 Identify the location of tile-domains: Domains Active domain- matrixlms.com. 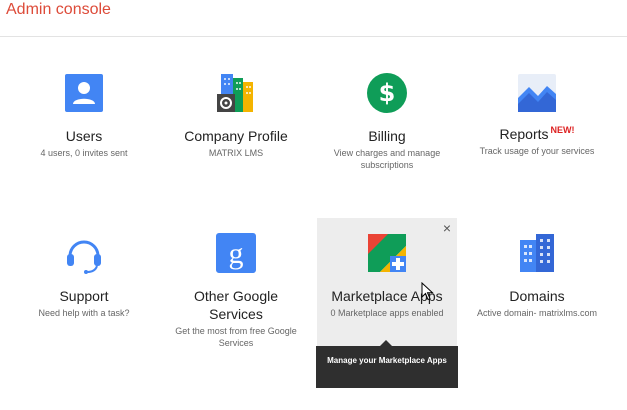
(537, 275).